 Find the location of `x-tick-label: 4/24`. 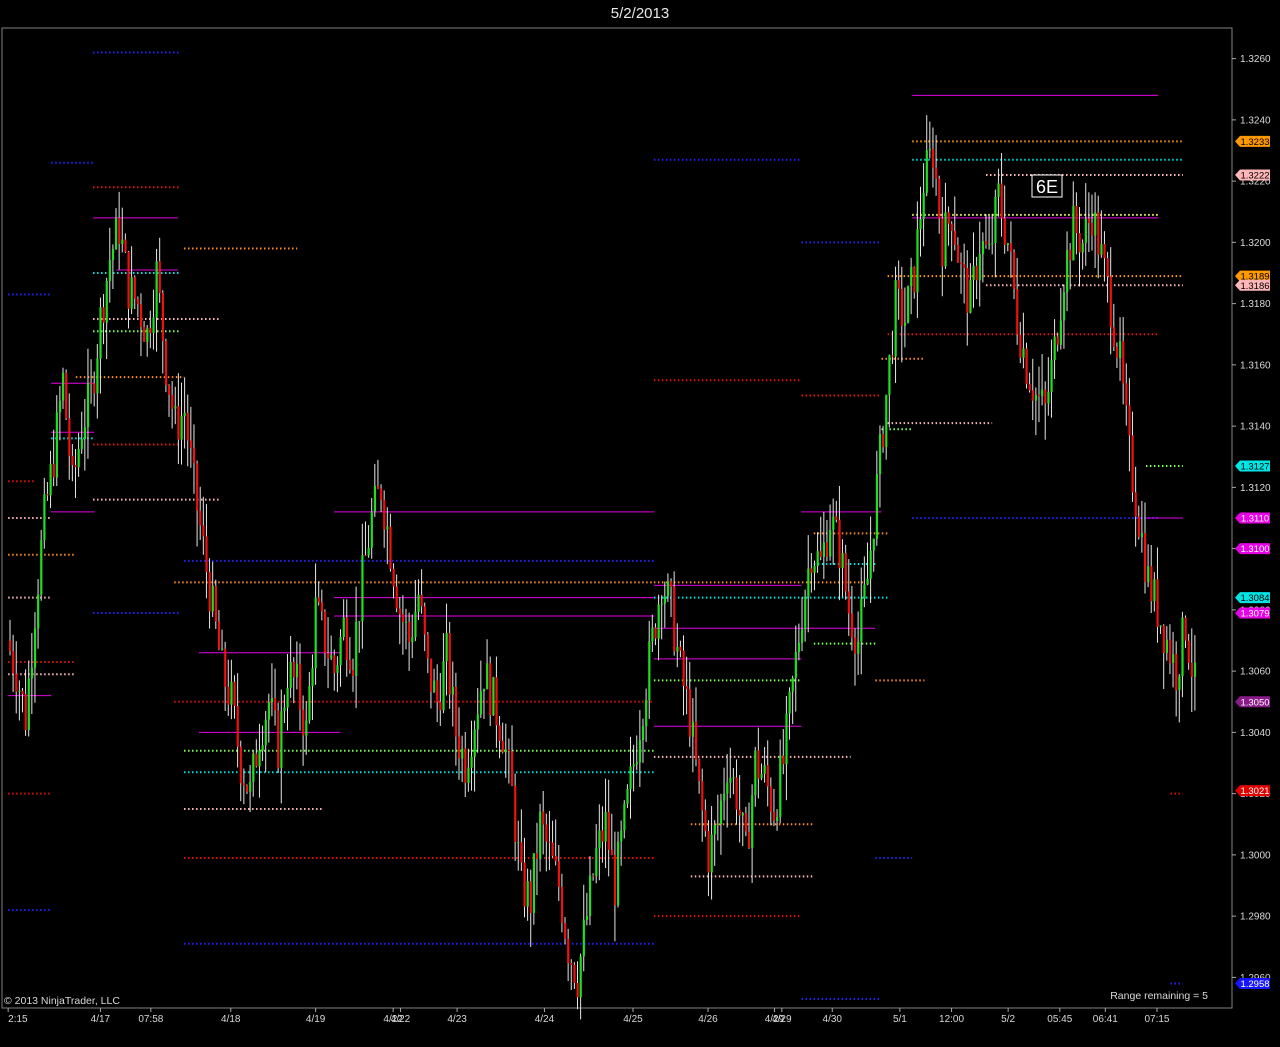

x-tick-label: 4/24 is located at coordinates (545, 1019).